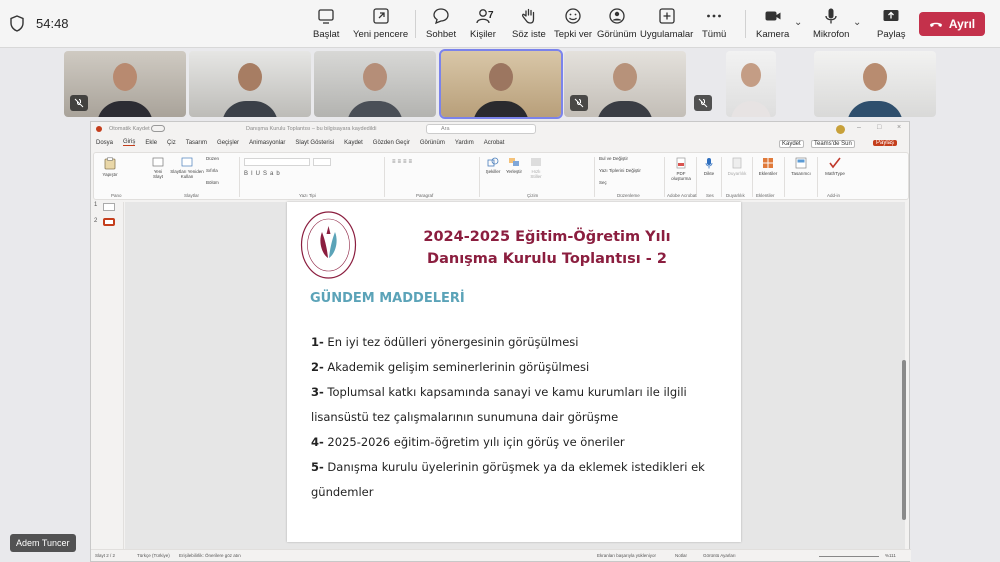 The image size is (1000, 562). Describe the element at coordinates (228, 143) in the screenshot. I see `menu-transitions: Geçişler` at that location.